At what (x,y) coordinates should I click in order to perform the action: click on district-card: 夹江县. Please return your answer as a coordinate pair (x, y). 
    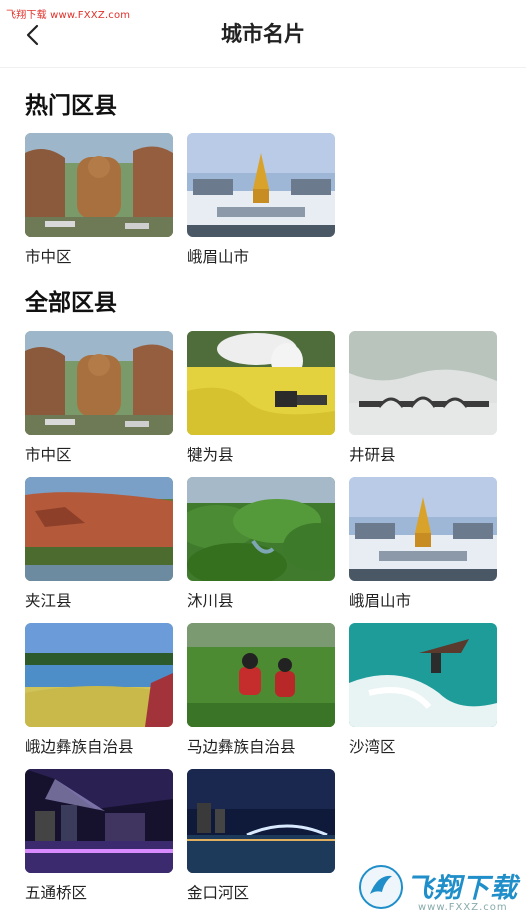
    Looking at the image, I should click on (99, 544).